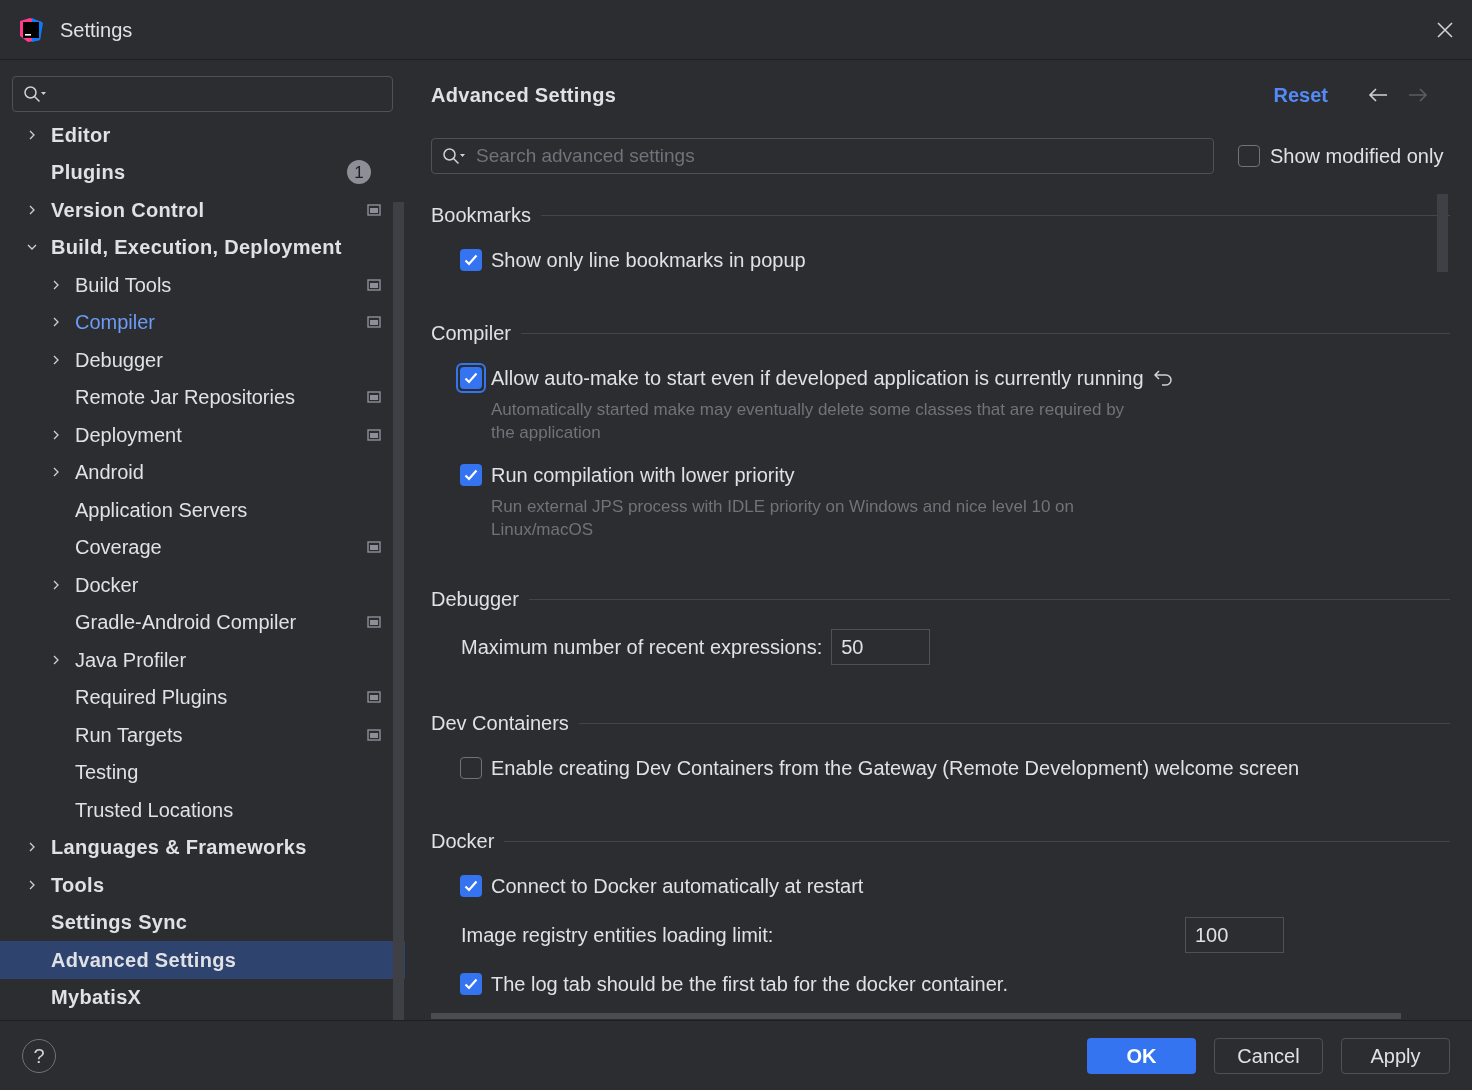 The height and width of the screenshot is (1090, 1472). I want to click on field-label: Maximum number of recent expressions:, so click(642, 647).